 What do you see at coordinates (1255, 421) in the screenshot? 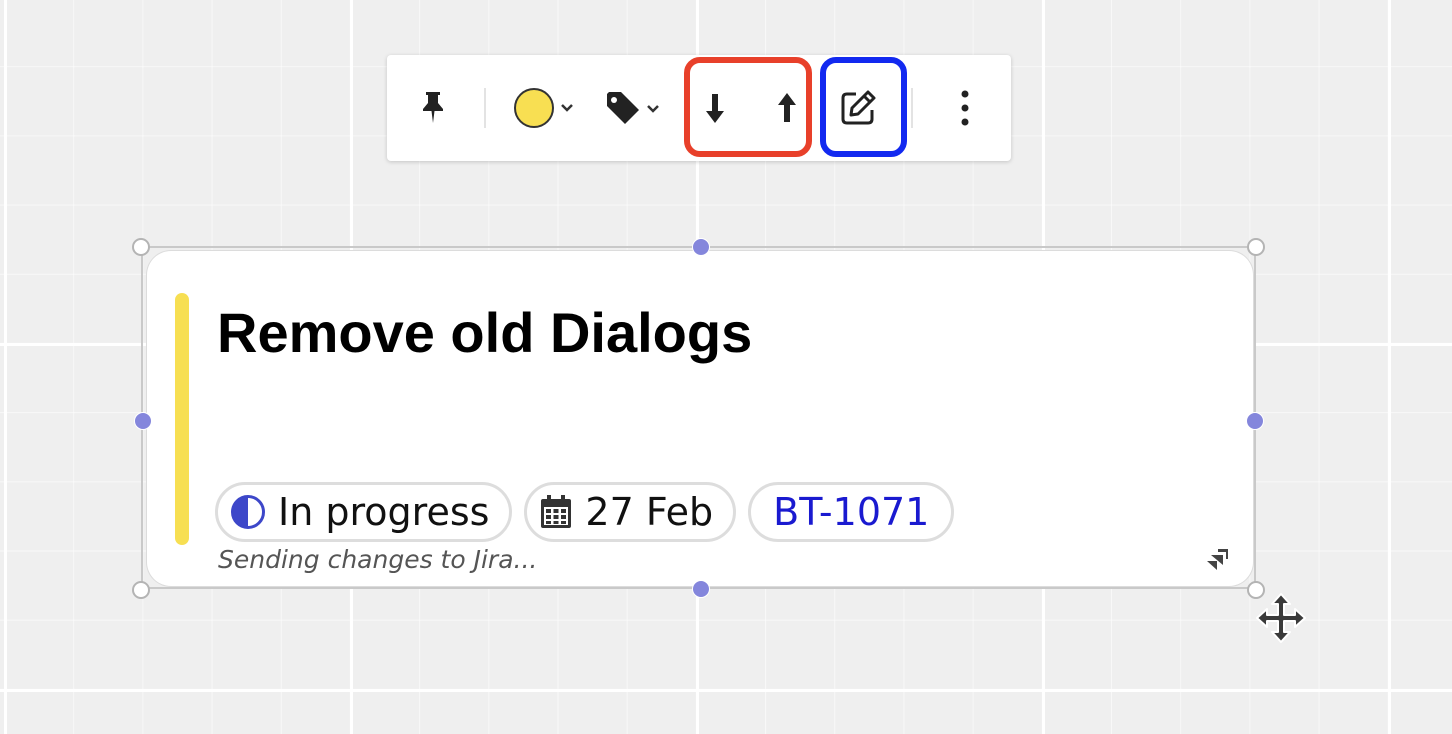
I see `resize-handle-right` at bounding box center [1255, 421].